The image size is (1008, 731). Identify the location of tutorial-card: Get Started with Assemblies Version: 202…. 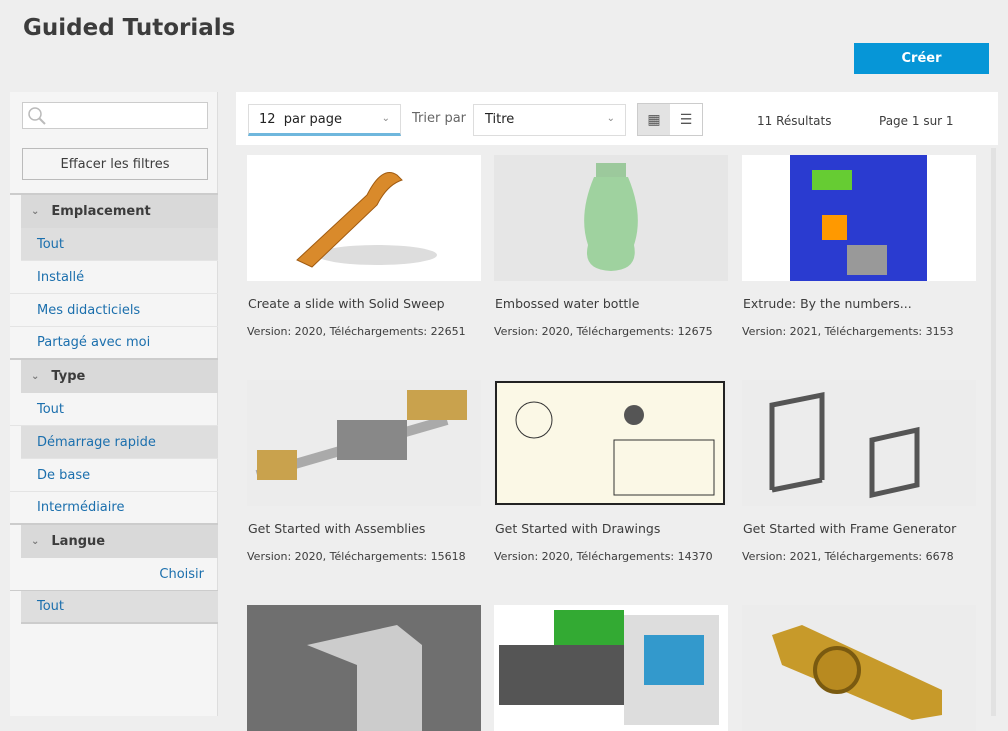
(364, 471).